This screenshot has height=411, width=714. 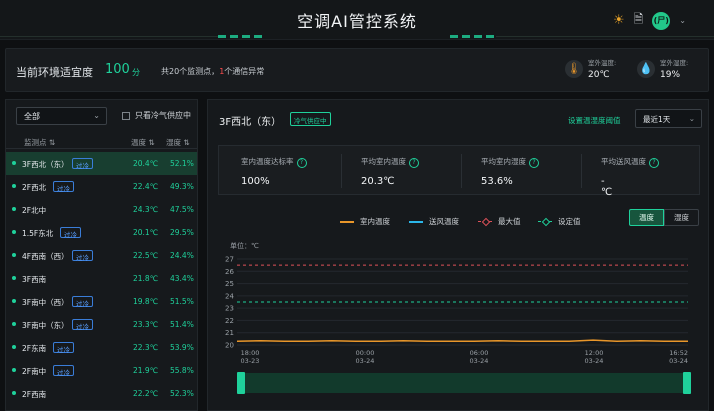 I want to click on comfort-unit: 分, so click(x=136, y=72).